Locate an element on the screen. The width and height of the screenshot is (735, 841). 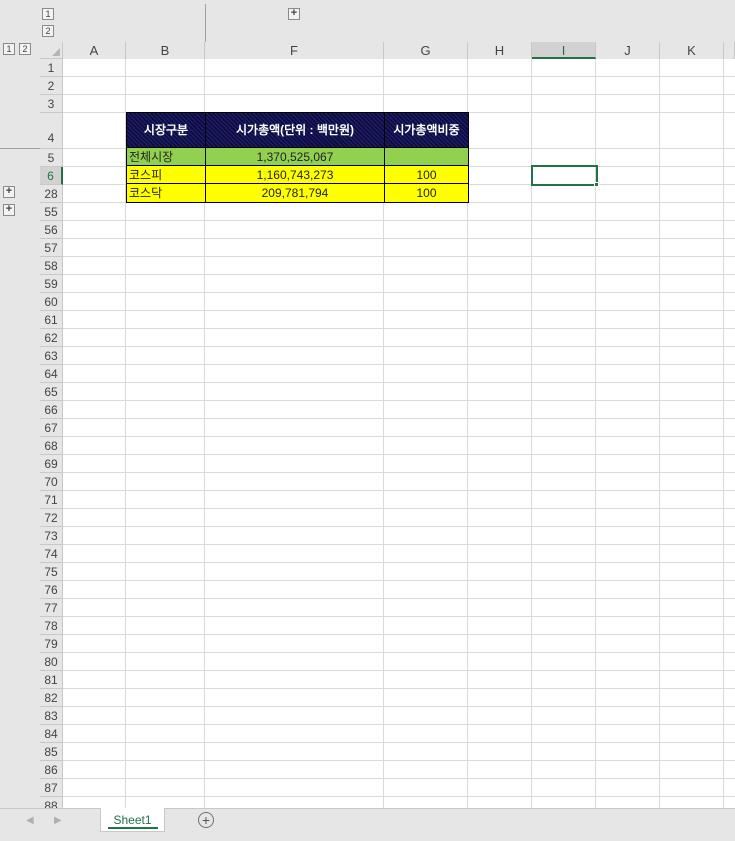
column-outline-bar is located at coordinates (367, 21).